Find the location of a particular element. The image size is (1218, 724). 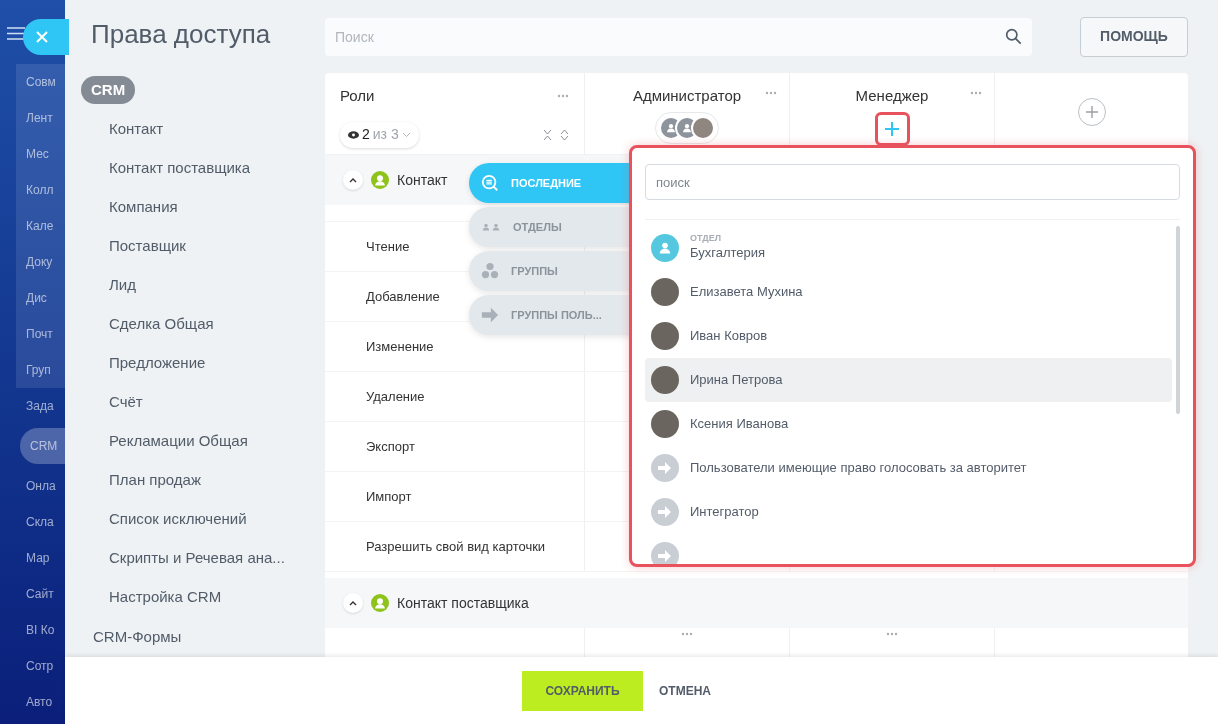

column-title: Менеджер is located at coordinates (892, 96).